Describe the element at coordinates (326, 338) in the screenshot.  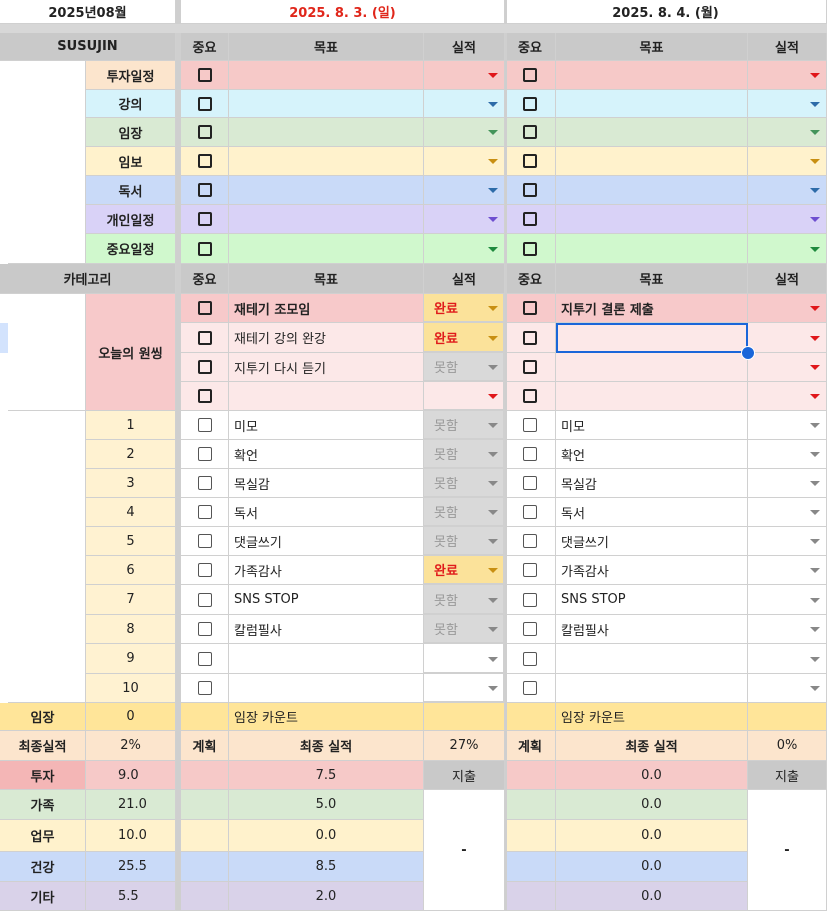
I see `goal-cell: 재테기 강의 완강` at that location.